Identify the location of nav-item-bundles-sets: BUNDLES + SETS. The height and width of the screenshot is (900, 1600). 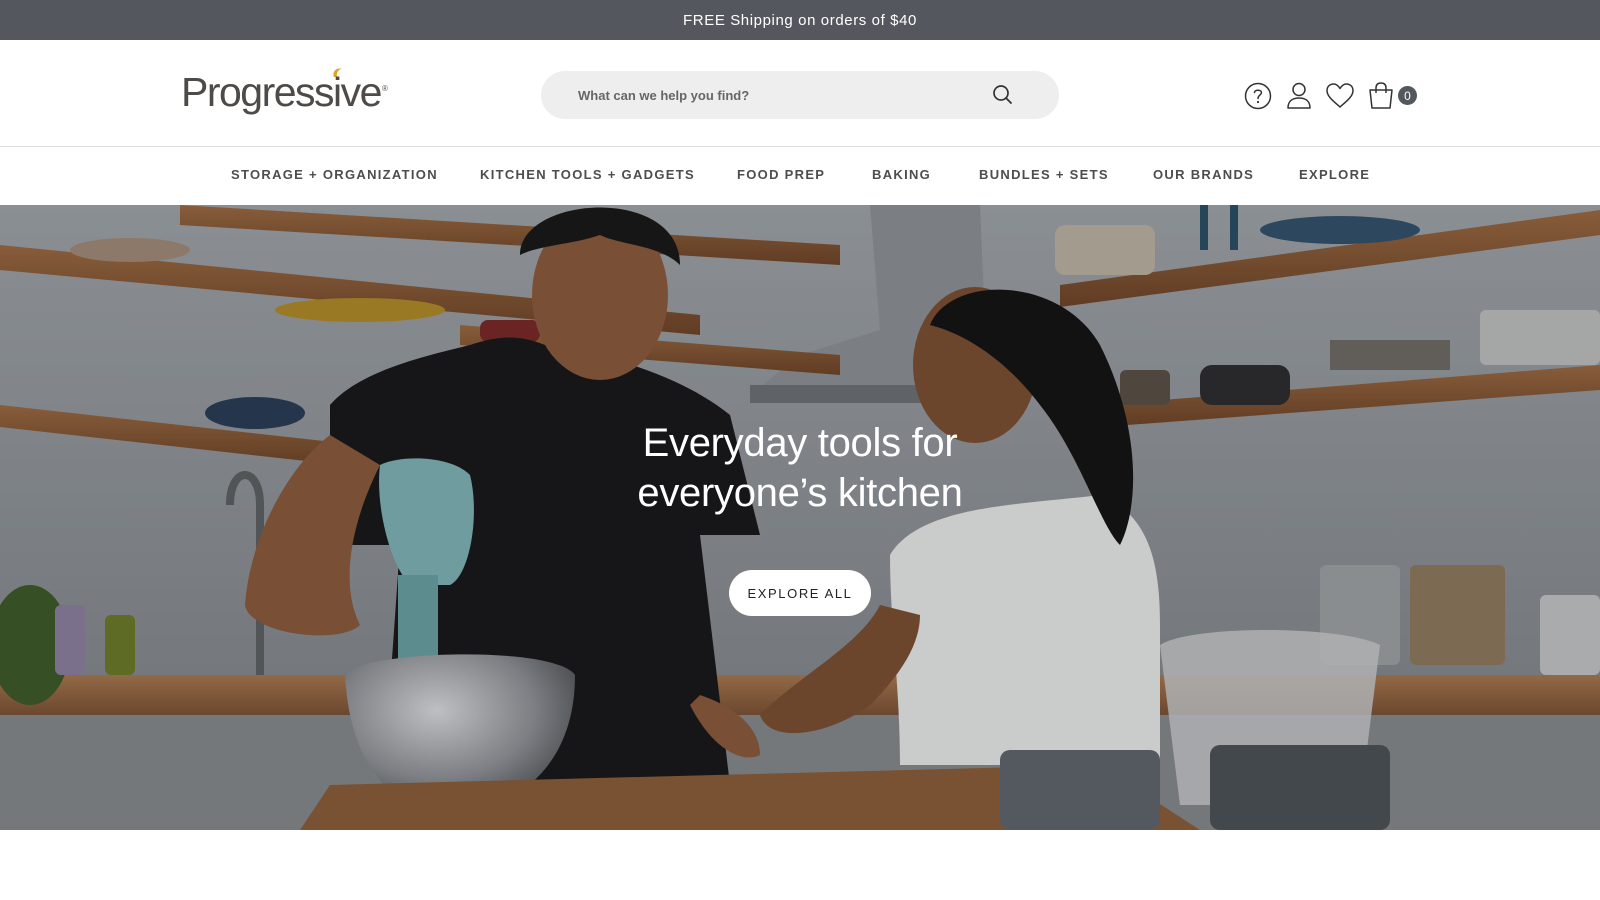
(1044, 174).